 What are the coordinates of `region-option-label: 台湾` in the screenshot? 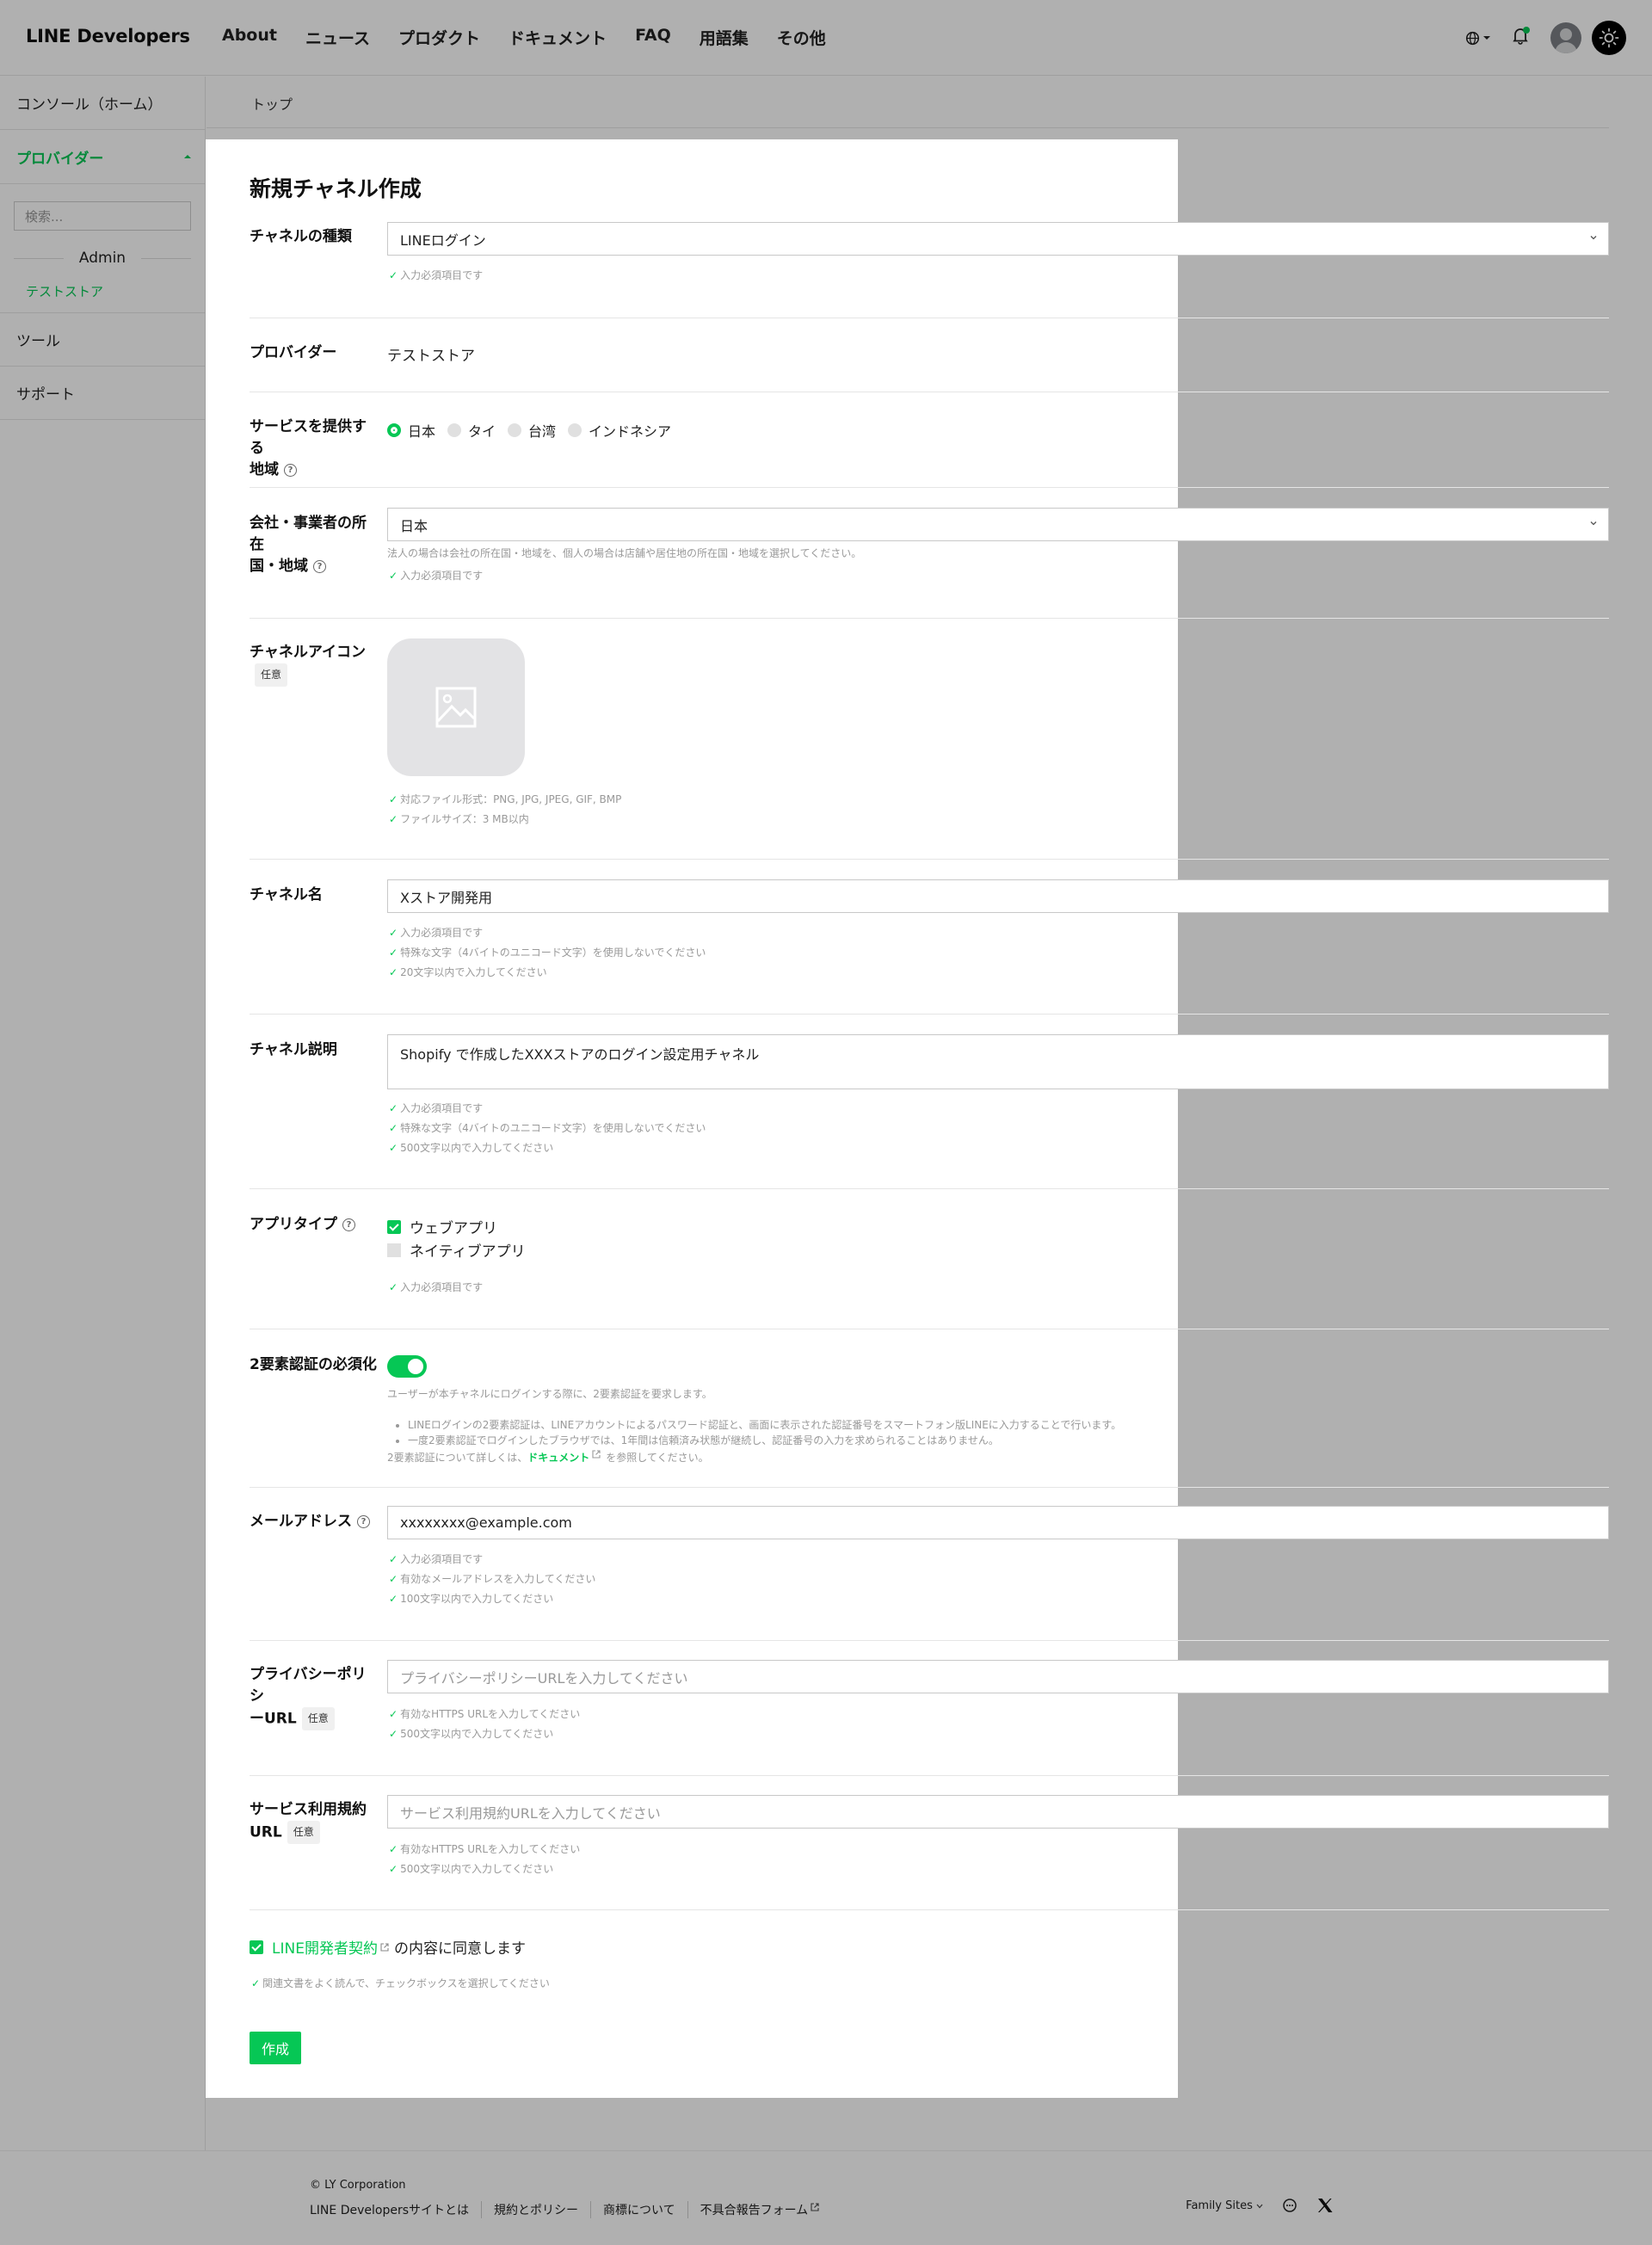 It's located at (542, 431).